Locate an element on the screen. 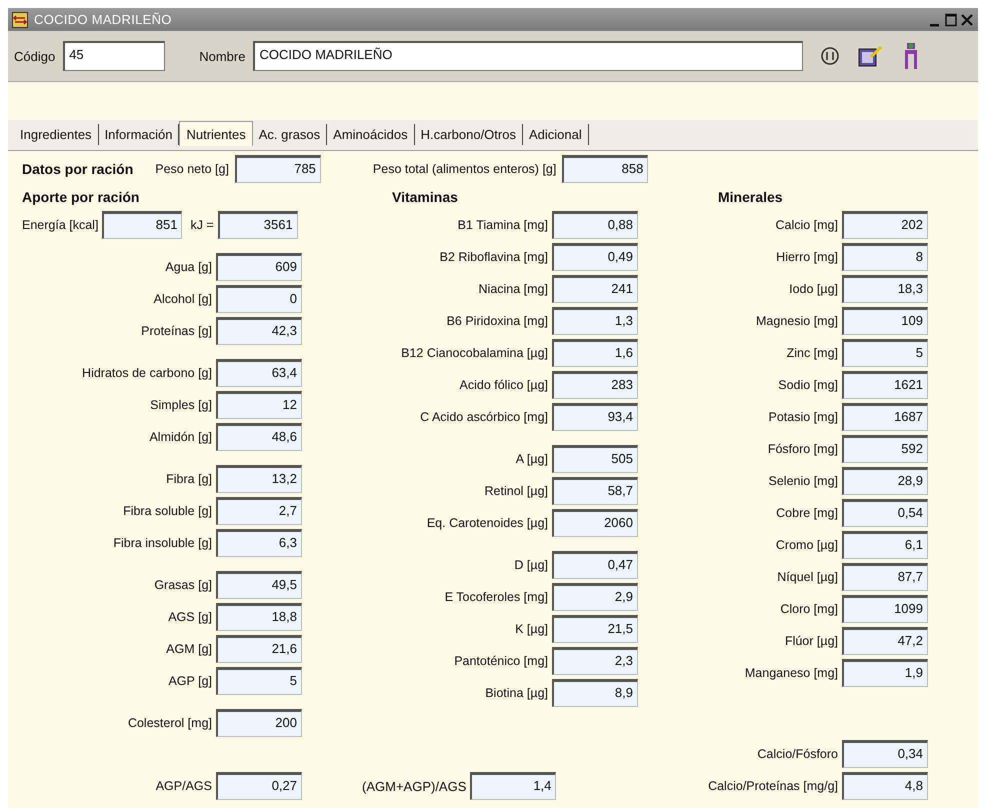 The image size is (992, 808). number-field: 505 is located at coordinates (595, 459).